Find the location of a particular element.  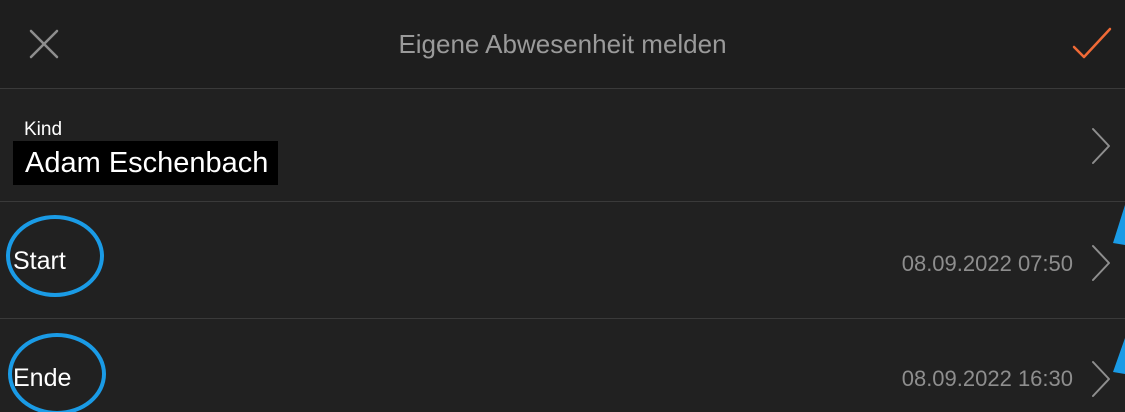

close-x-icon is located at coordinates (44, 44).